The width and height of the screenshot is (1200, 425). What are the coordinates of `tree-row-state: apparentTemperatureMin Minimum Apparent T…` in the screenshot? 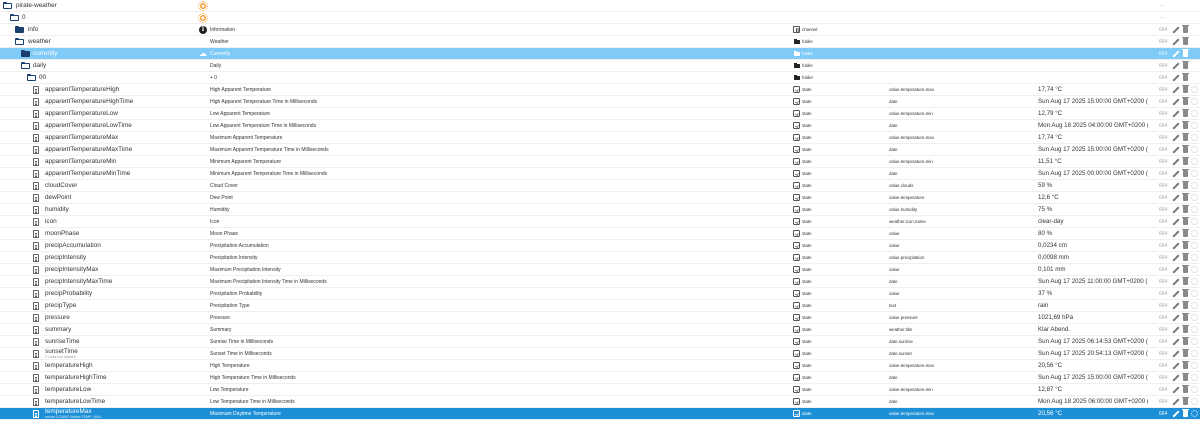 It's located at (600, 162).